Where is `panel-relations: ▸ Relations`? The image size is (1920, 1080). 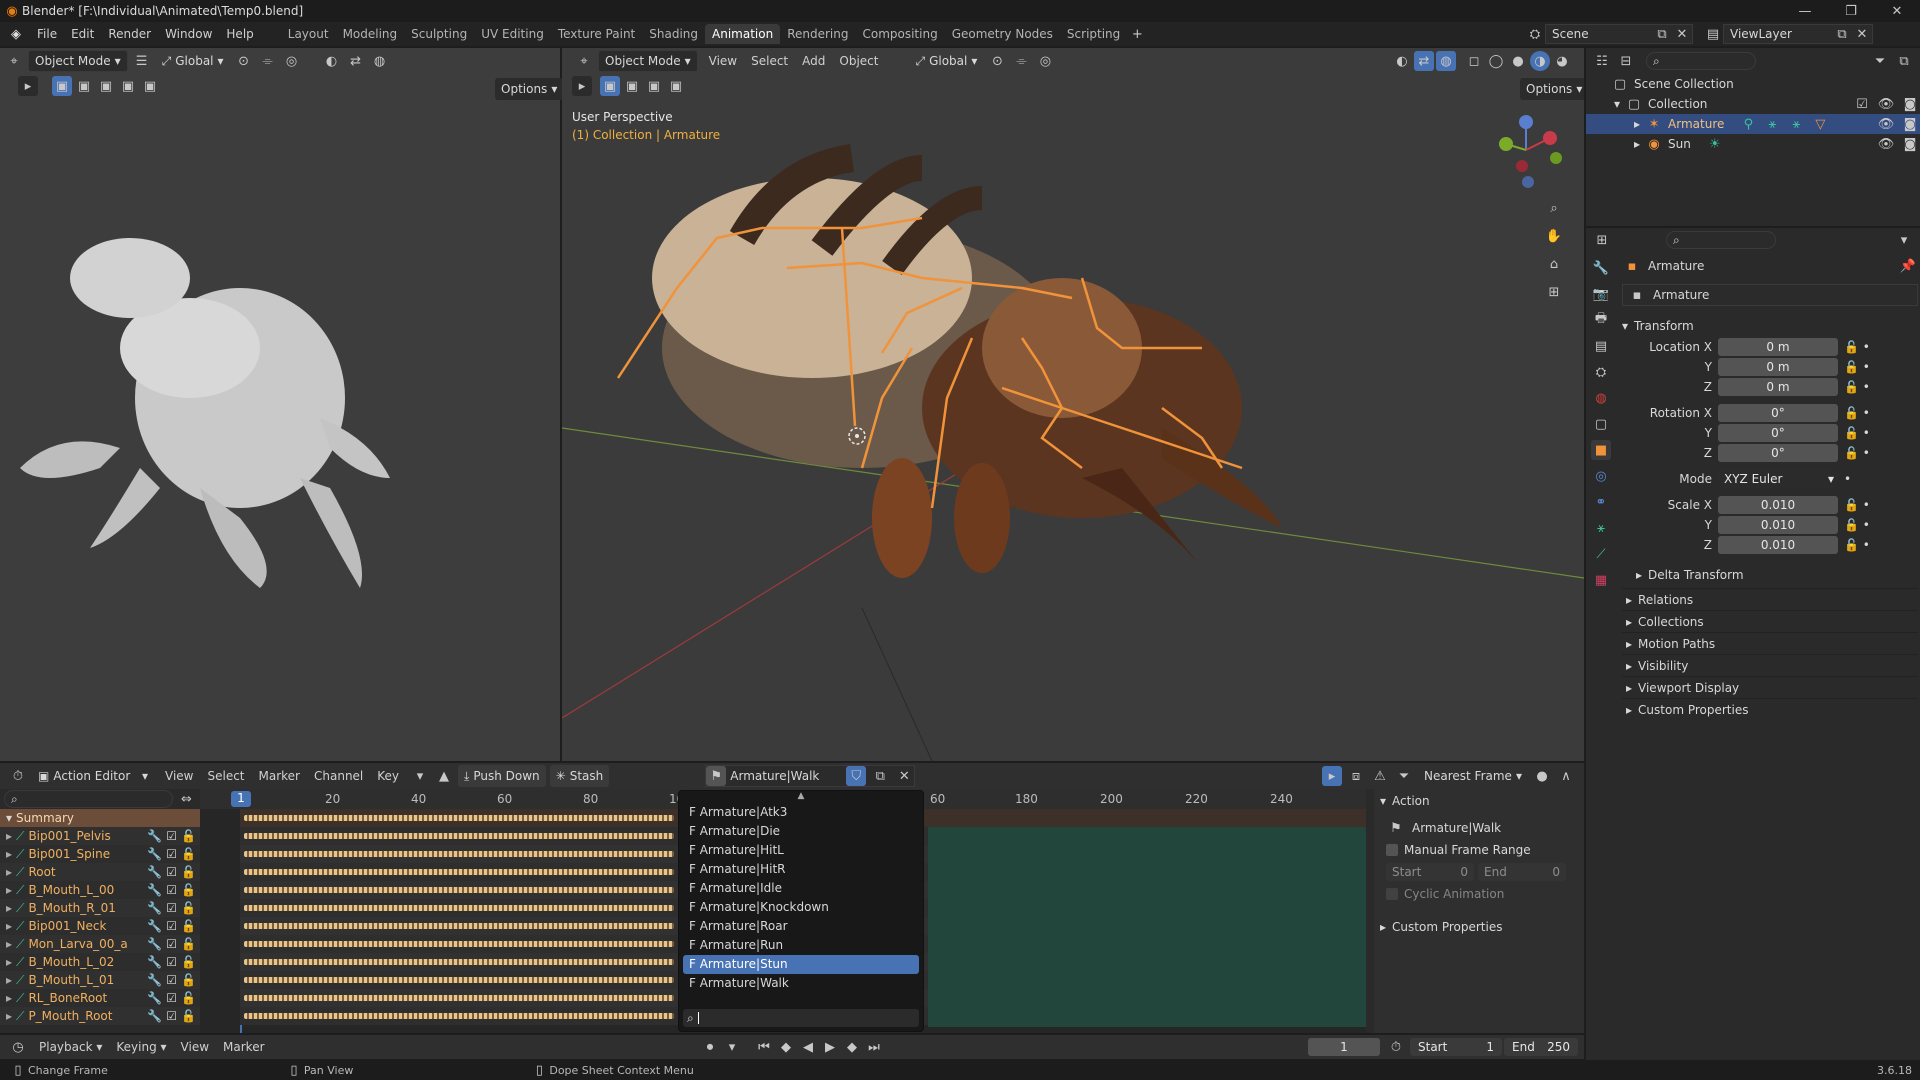 panel-relations: ▸ Relations is located at coordinates (1770, 599).